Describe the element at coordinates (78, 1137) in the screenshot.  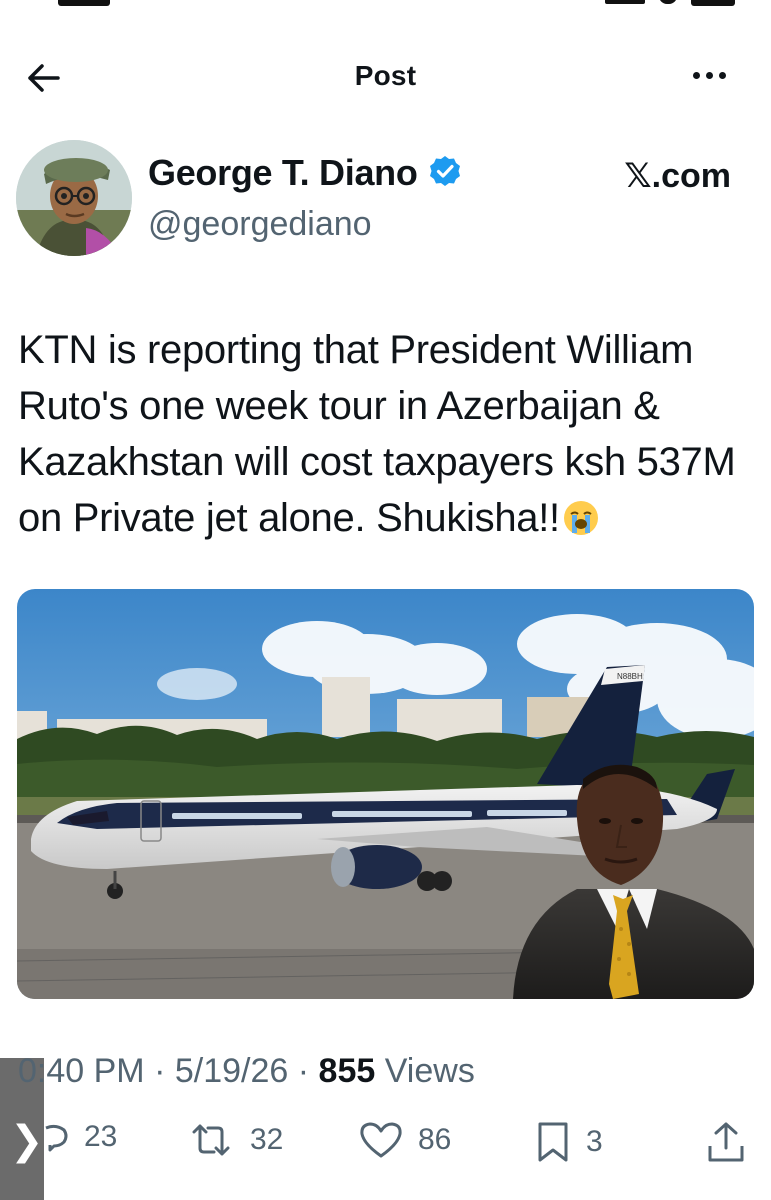
I see `reply-button: 23` at that location.